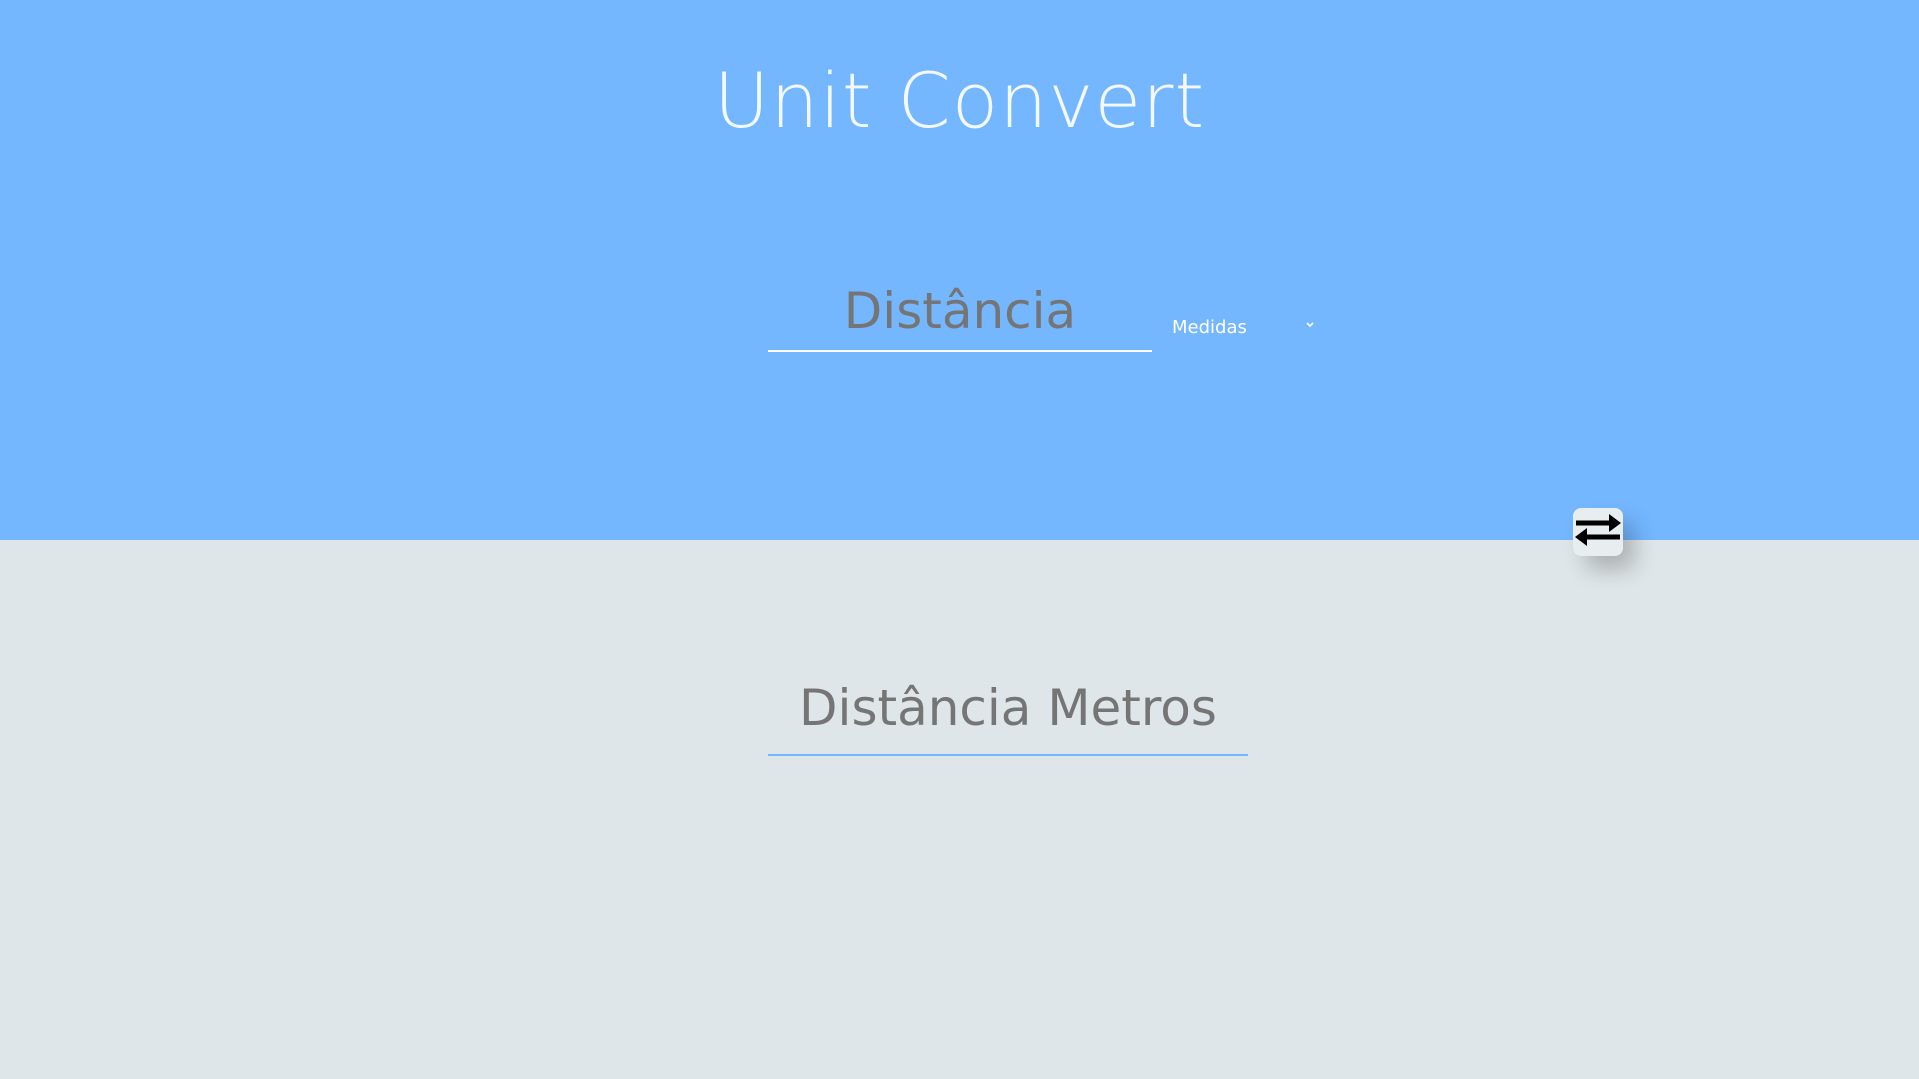 Image resolution: width=1919 pixels, height=1079 pixels. I want to click on swap-button, so click(1598, 532).